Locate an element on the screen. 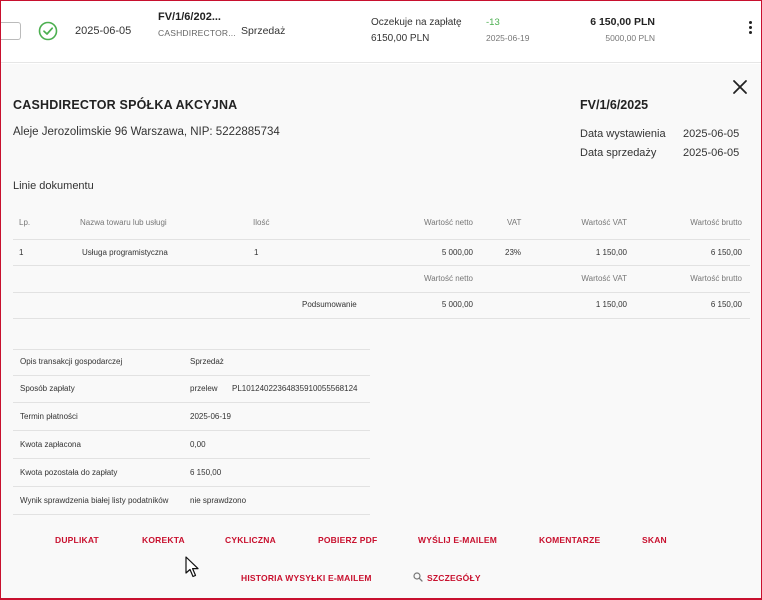 Image resolution: width=762 pixels, height=600 pixels. summary-label: Podsumowanie is located at coordinates (329, 304).